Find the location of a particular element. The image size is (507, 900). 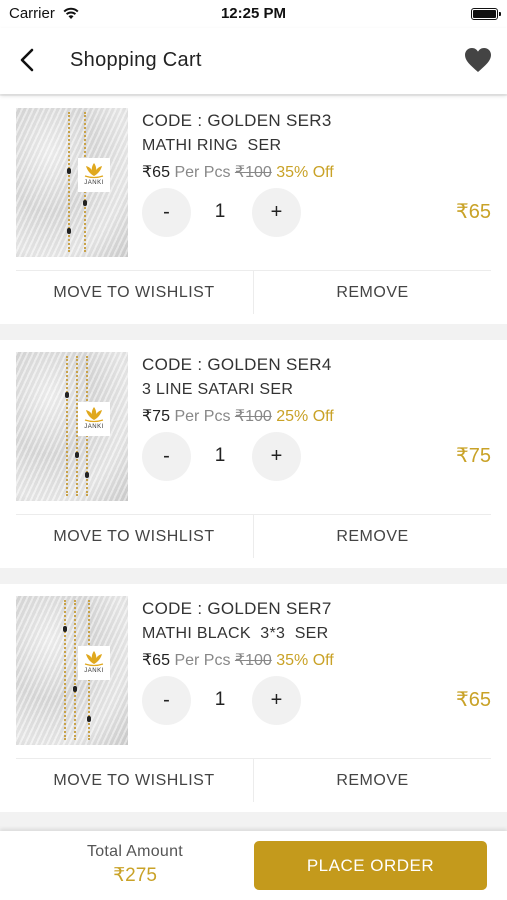

price-line: ₹75 Per Pcs ₹100 25% Off is located at coordinates (238, 416).